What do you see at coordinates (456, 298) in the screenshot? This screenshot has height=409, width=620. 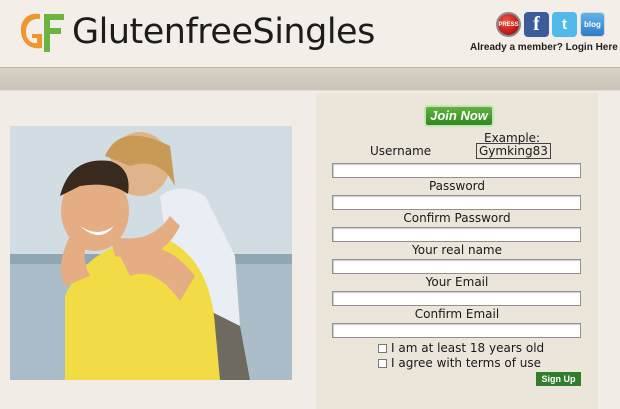 I see `email-field` at bounding box center [456, 298].